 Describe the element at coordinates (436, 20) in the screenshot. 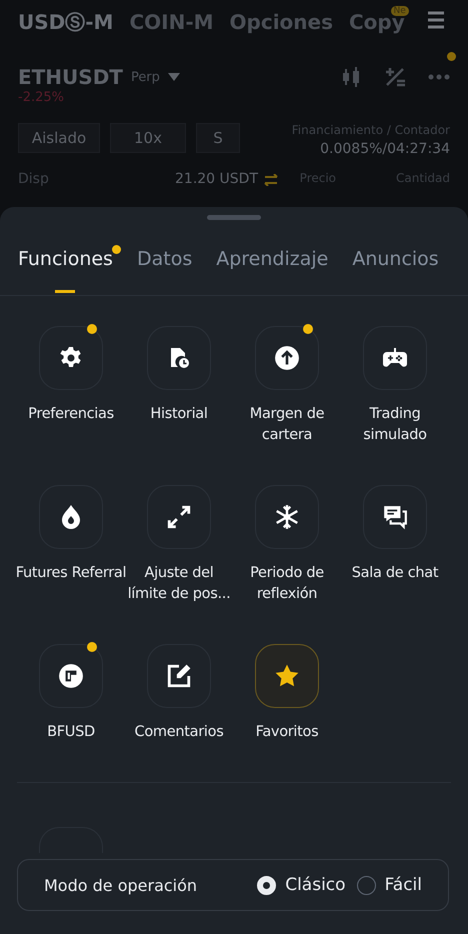

I see `menu-icon` at that location.